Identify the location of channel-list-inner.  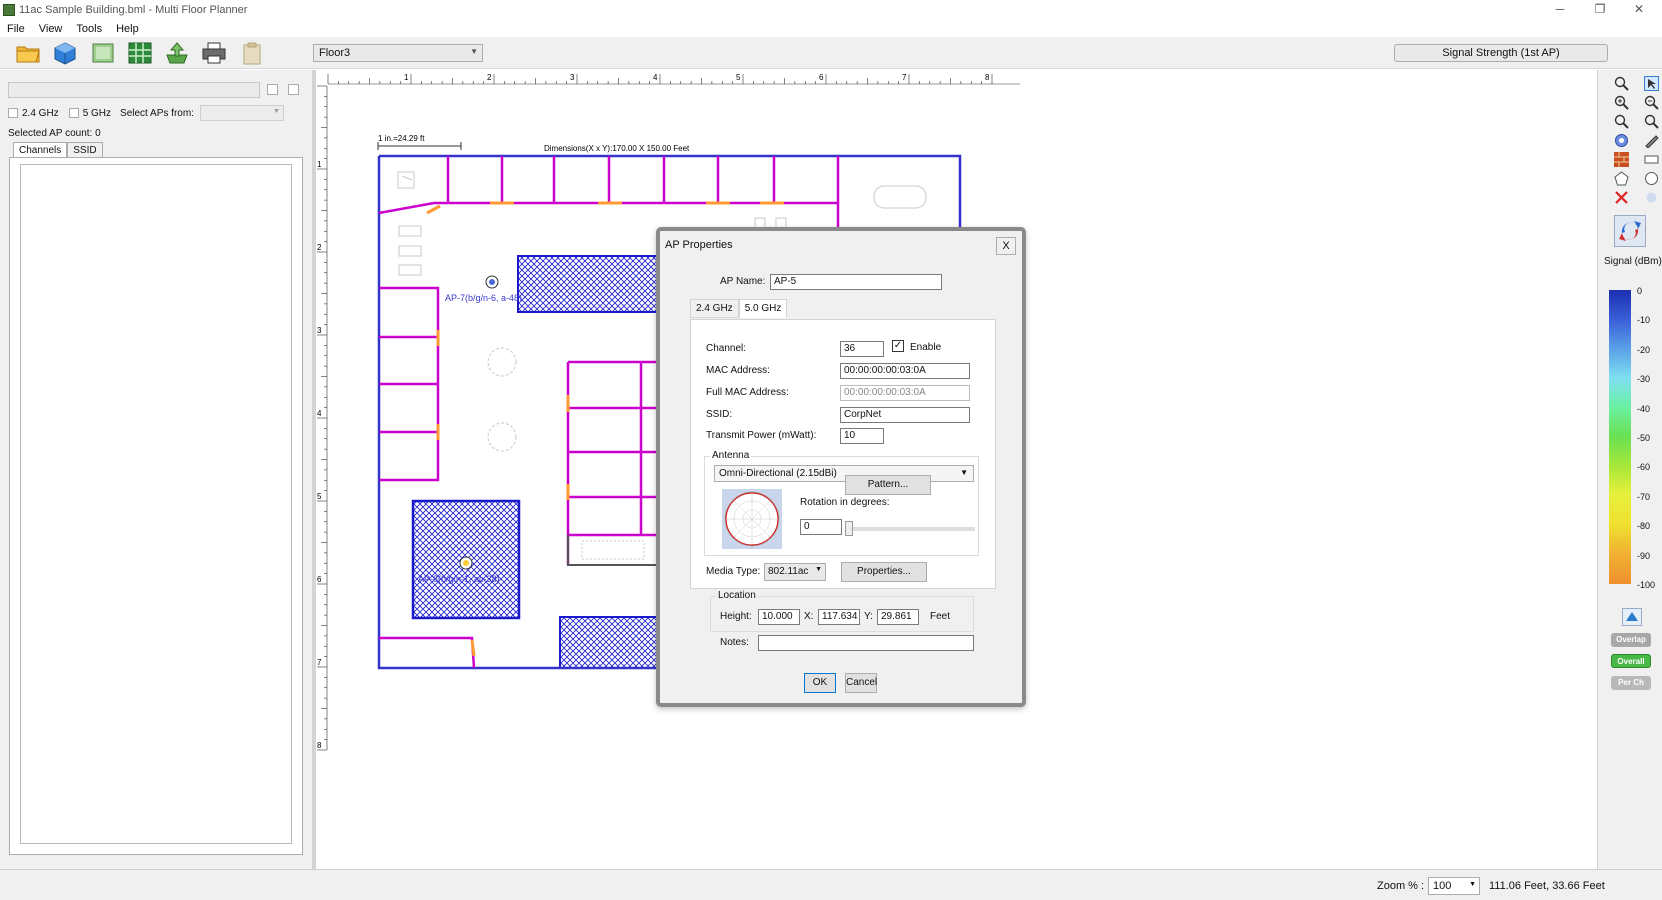
(156, 504).